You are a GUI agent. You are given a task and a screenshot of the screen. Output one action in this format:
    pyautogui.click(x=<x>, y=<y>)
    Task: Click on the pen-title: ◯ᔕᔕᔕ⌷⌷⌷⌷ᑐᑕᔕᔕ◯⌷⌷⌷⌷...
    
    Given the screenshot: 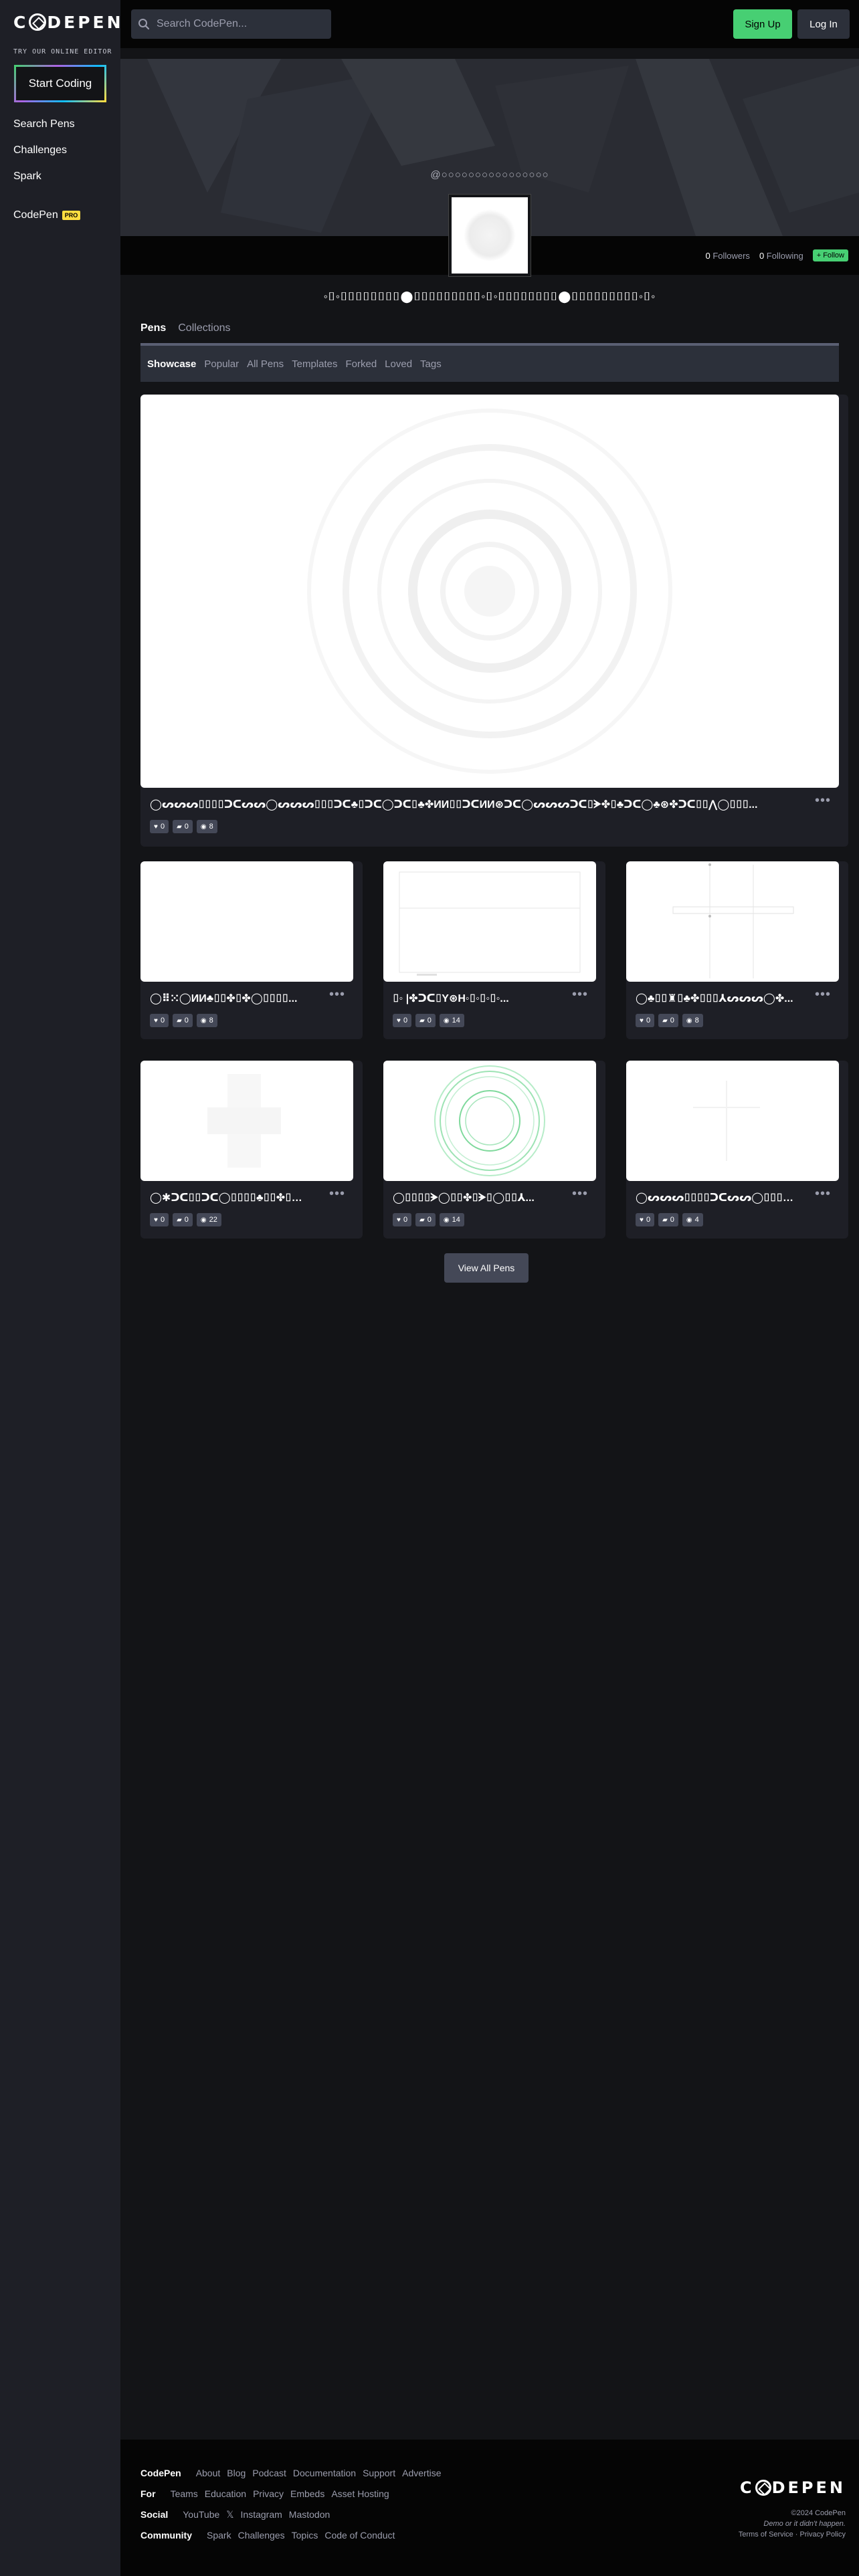 What is the action you would take?
    pyautogui.click(x=716, y=1197)
    